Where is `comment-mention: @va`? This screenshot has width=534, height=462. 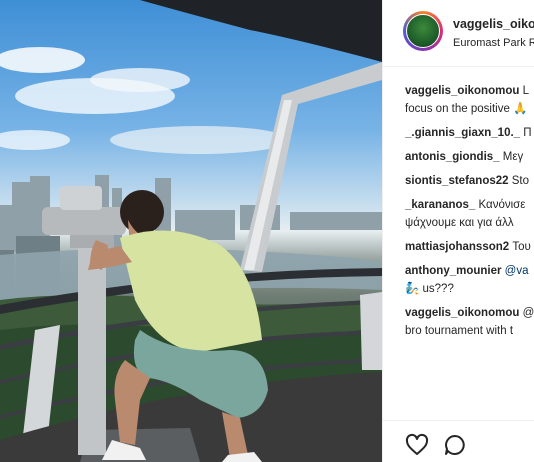 comment-mention: @va is located at coordinates (515, 271).